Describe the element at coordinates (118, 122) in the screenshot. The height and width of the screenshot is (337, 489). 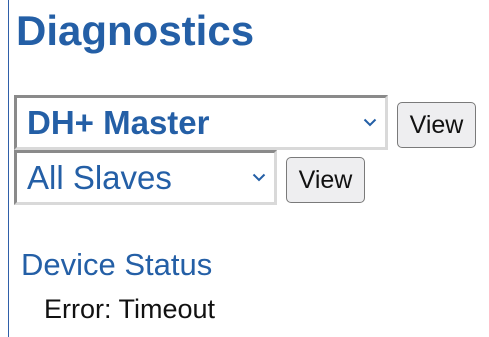
I see `master-select-value: DH+ Master` at that location.